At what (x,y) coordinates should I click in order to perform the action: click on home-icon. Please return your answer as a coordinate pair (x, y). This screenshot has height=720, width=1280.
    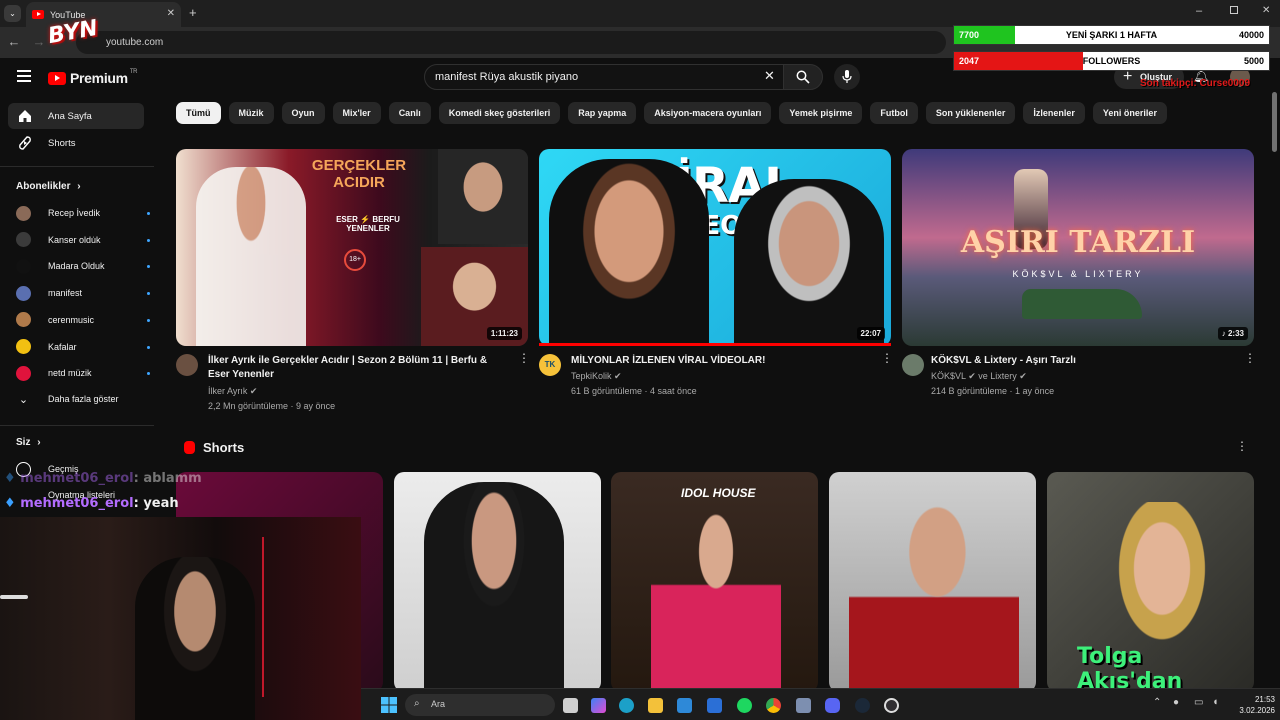
    Looking at the image, I should click on (25, 116).